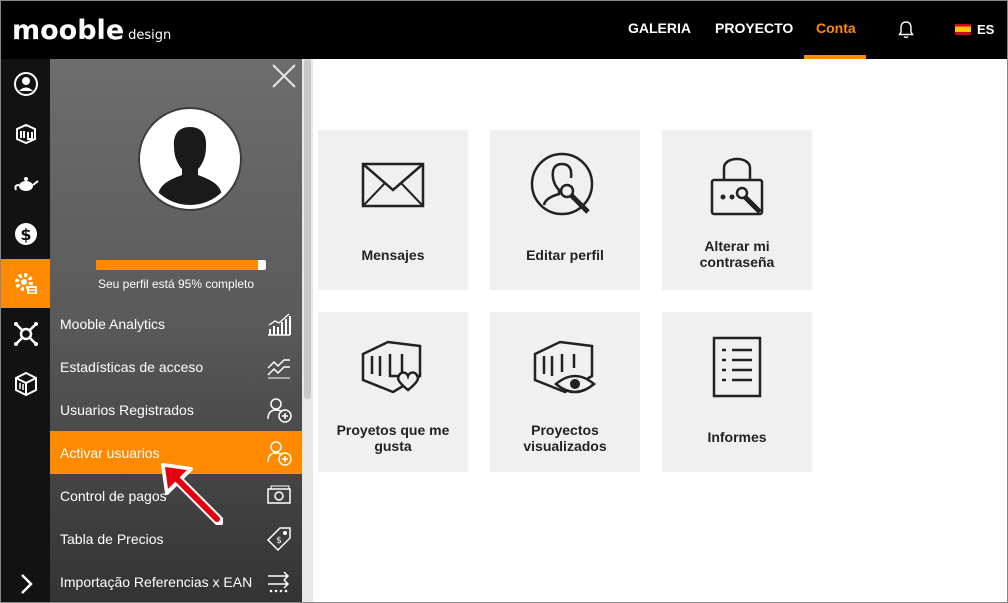 The height and width of the screenshot is (603, 1008). I want to click on menu-item-mooble-analytics: Mooble Analytics, so click(176, 323).